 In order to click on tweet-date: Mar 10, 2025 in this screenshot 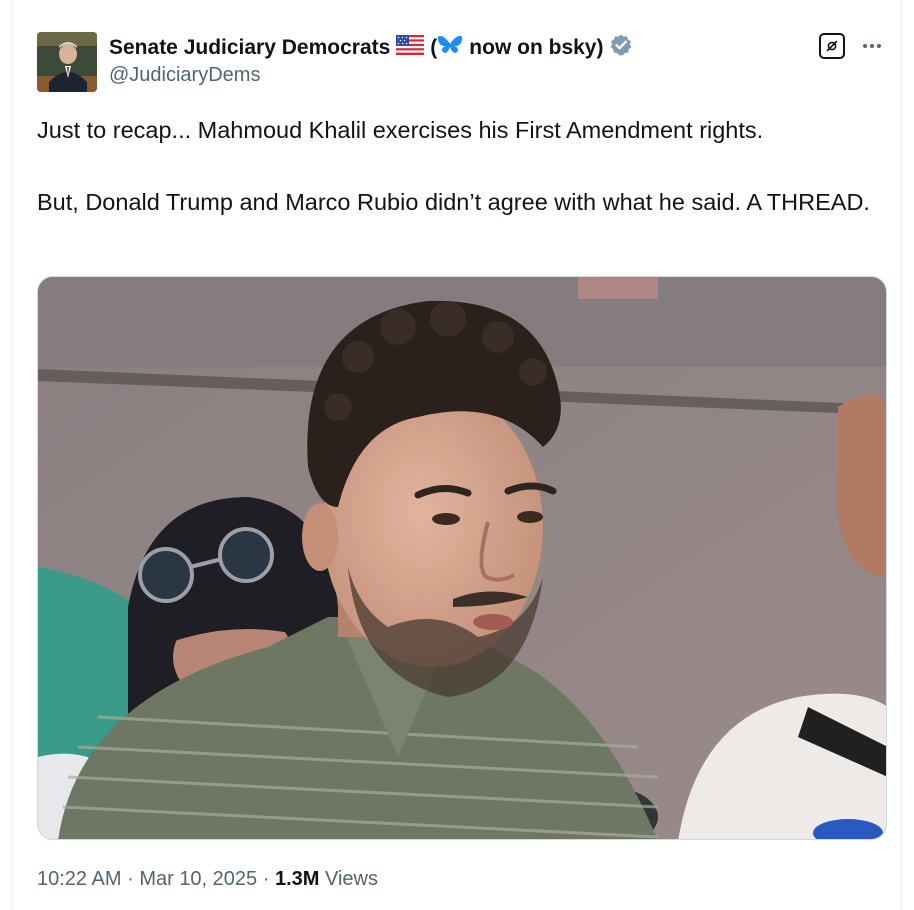, I will do `click(198, 879)`.